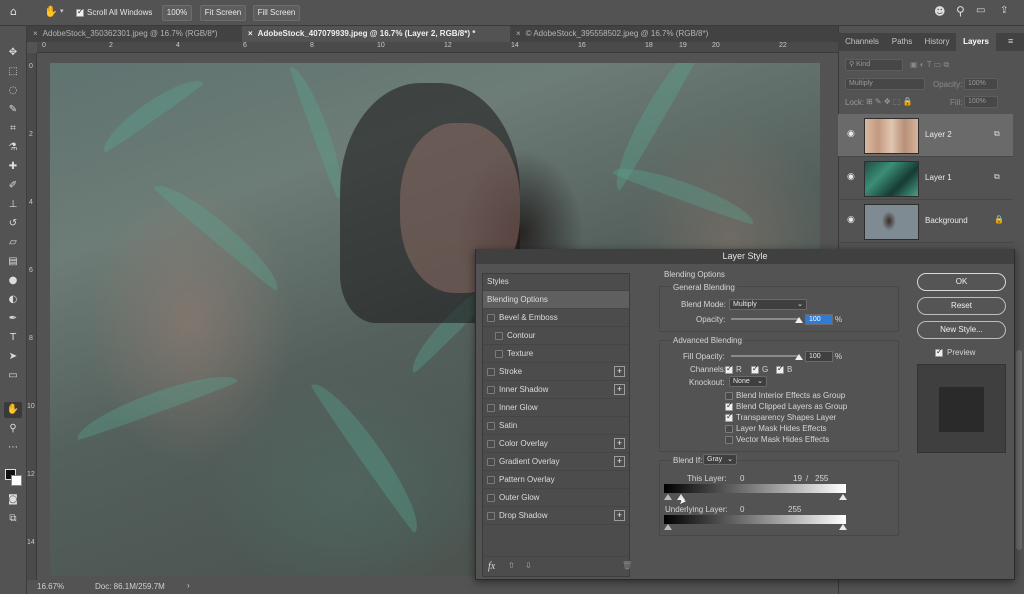 The width and height of the screenshot is (1024, 594). What do you see at coordinates (765, 319) in the screenshot?
I see `opacity-slider-track` at bounding box center [765, 319].